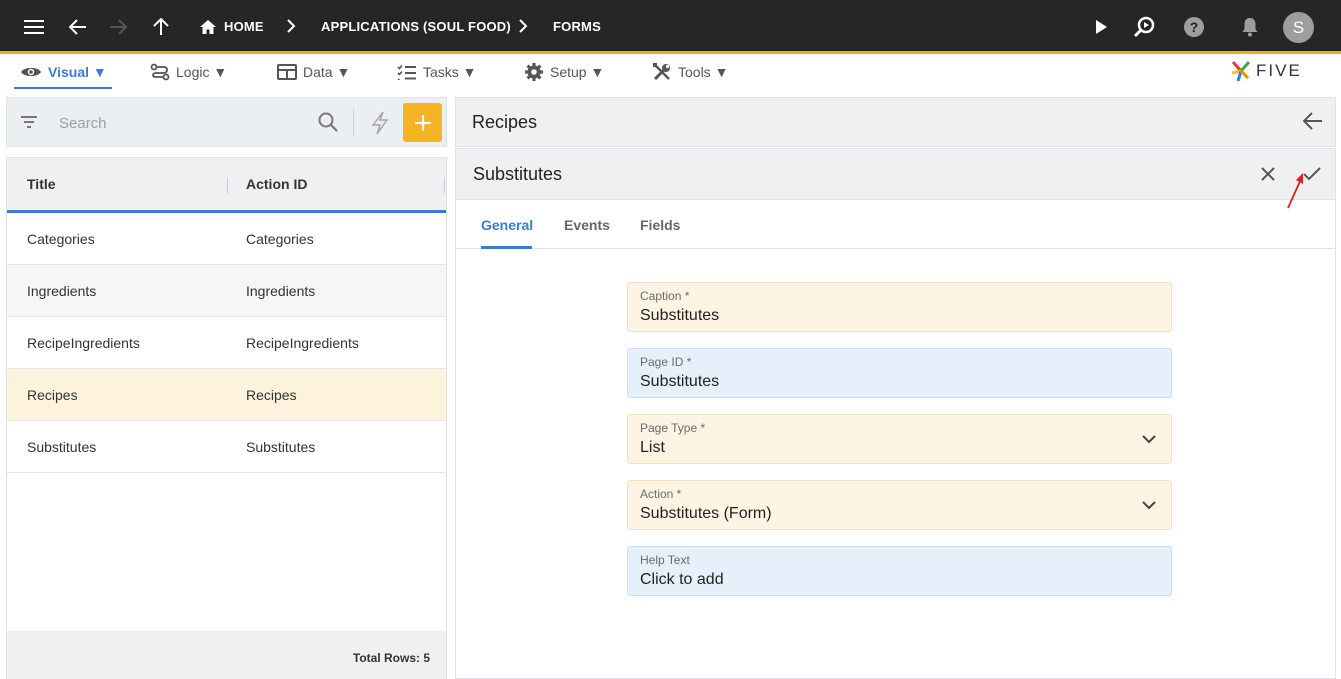 The width and height of the screenshot is (1341, 679). I want to click on help-text-label: Help Text, so click(665, 560).